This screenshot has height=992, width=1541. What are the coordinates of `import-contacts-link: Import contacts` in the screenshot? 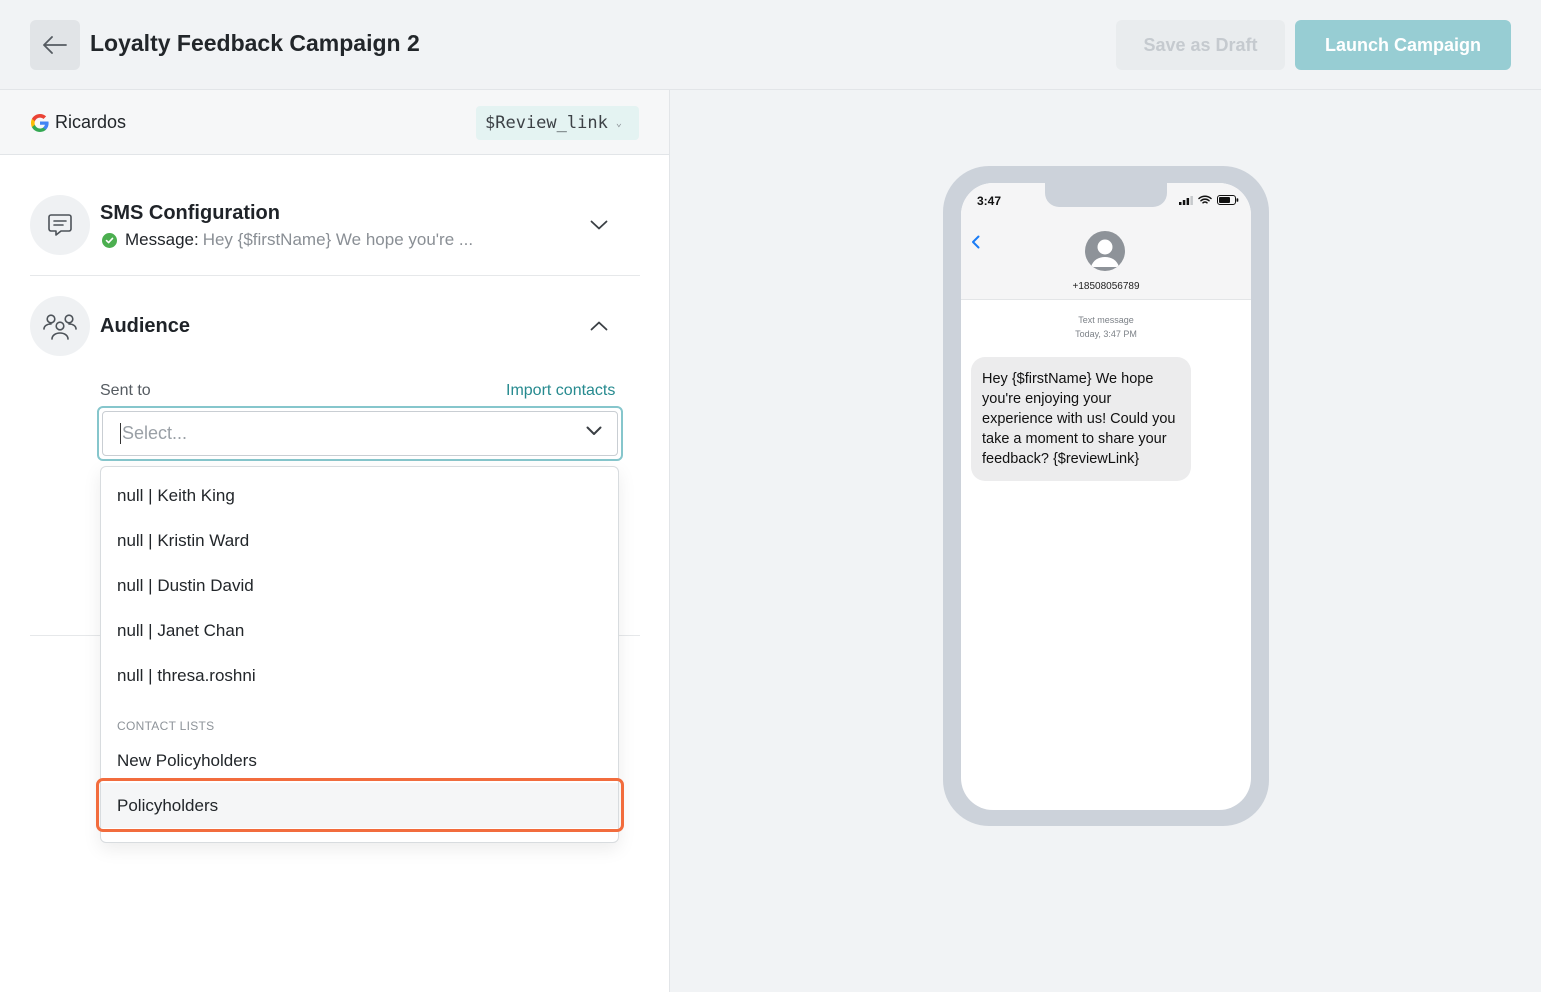 It's located at (560, 391).